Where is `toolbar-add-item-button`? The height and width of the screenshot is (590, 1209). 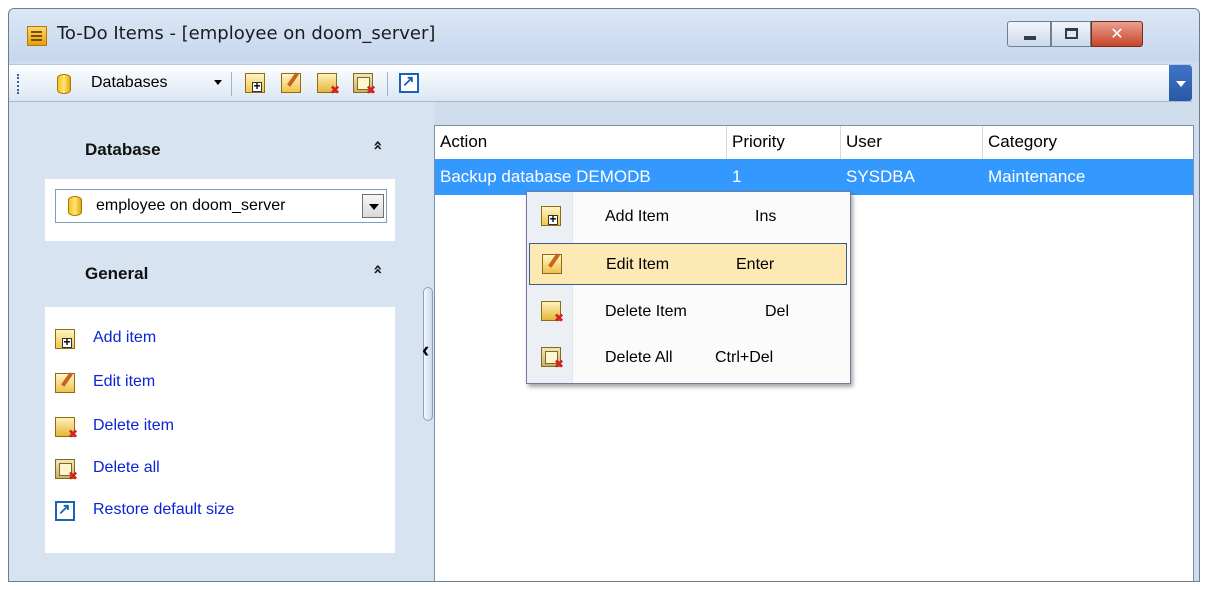 toolbar-add-item-button is located at coordinates (256, 84).